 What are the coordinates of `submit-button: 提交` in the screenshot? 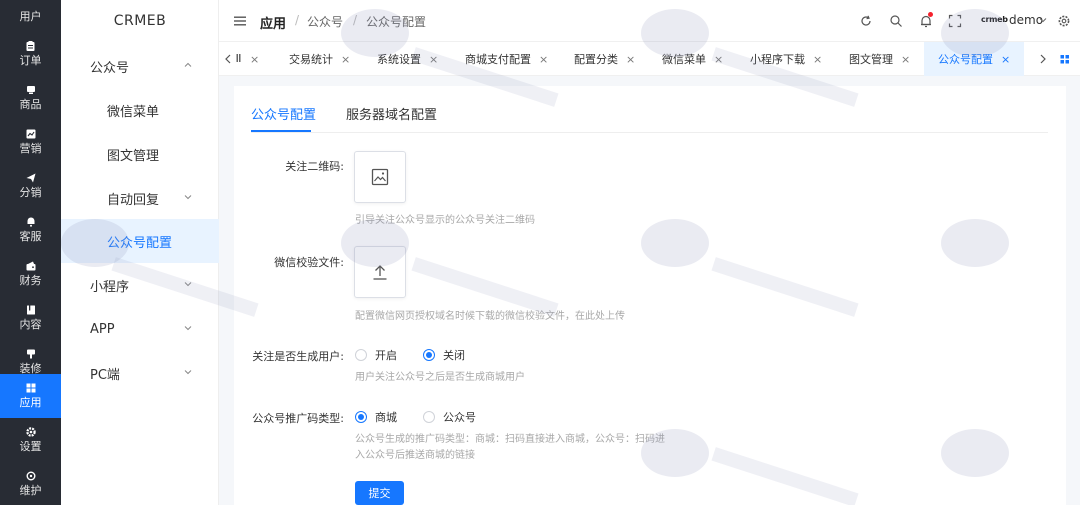 It's located at (379, 493).